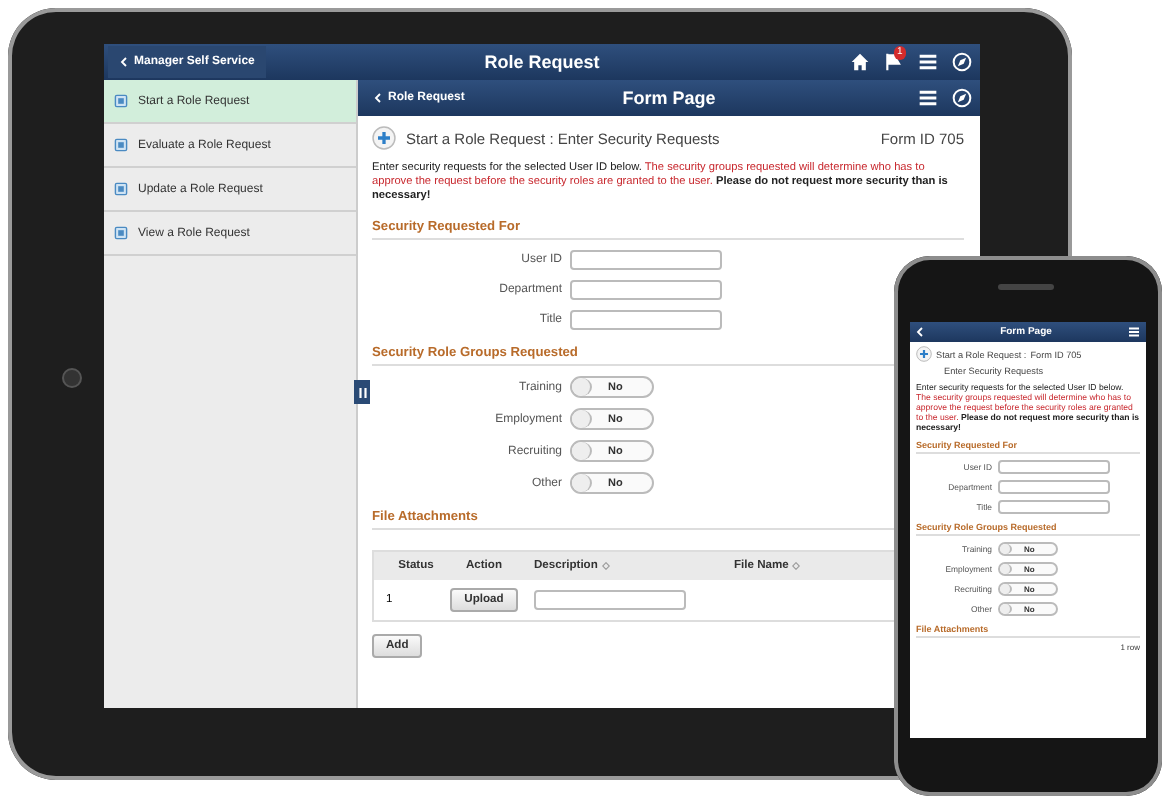  What do you see at coordinates (1026, 287) in the screenshot?
I see `speaker-icon` at bounding box center [1026, 287].